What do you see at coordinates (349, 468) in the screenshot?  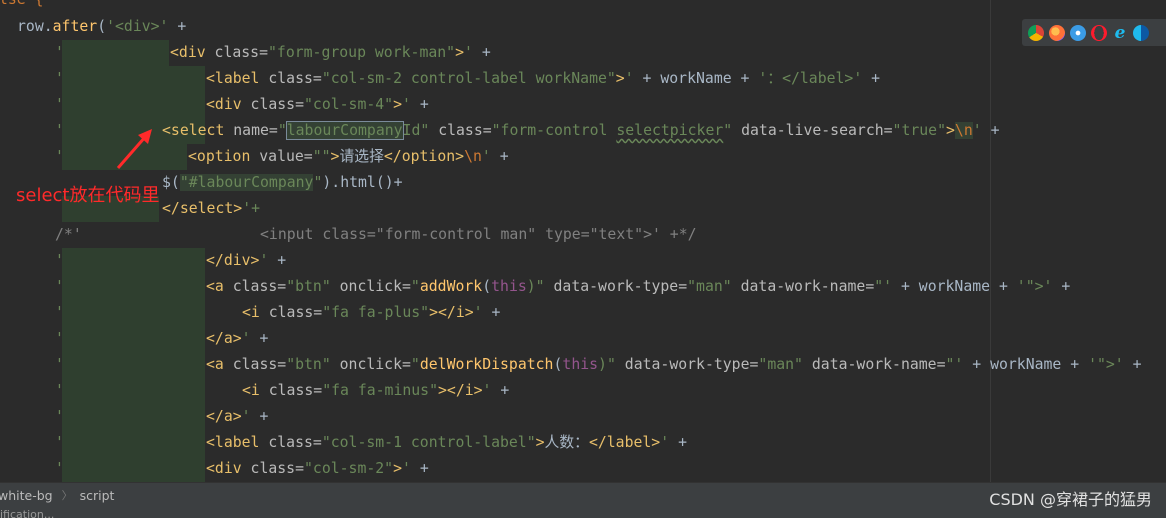 I see `code-token: "col-sm-2"` at bounding box center [349, 468].